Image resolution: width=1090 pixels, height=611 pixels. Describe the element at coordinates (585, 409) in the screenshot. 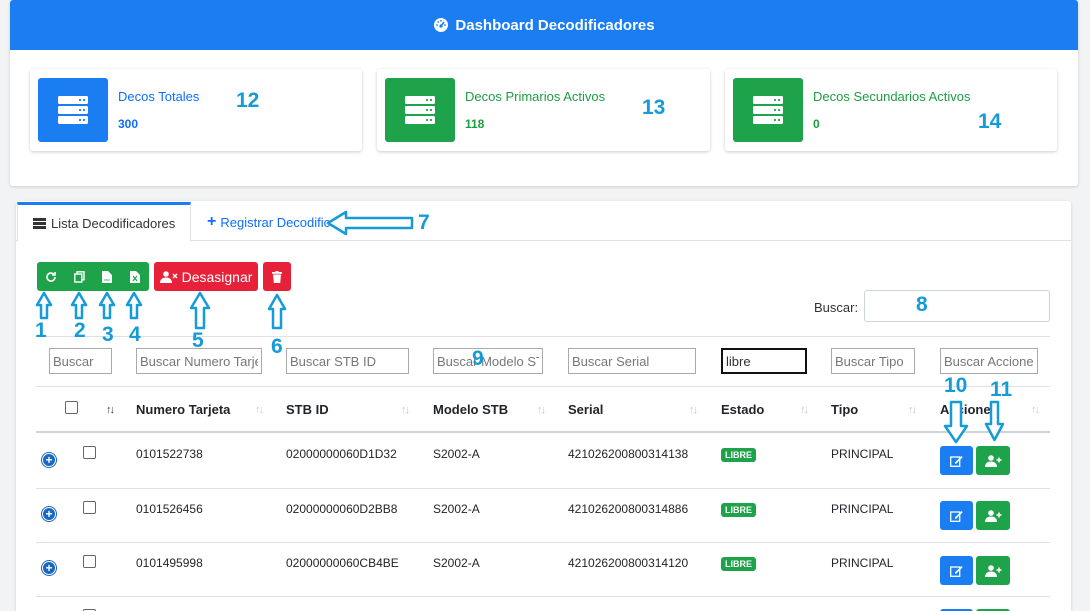

I see `column-header-serial: Serial` at that location.